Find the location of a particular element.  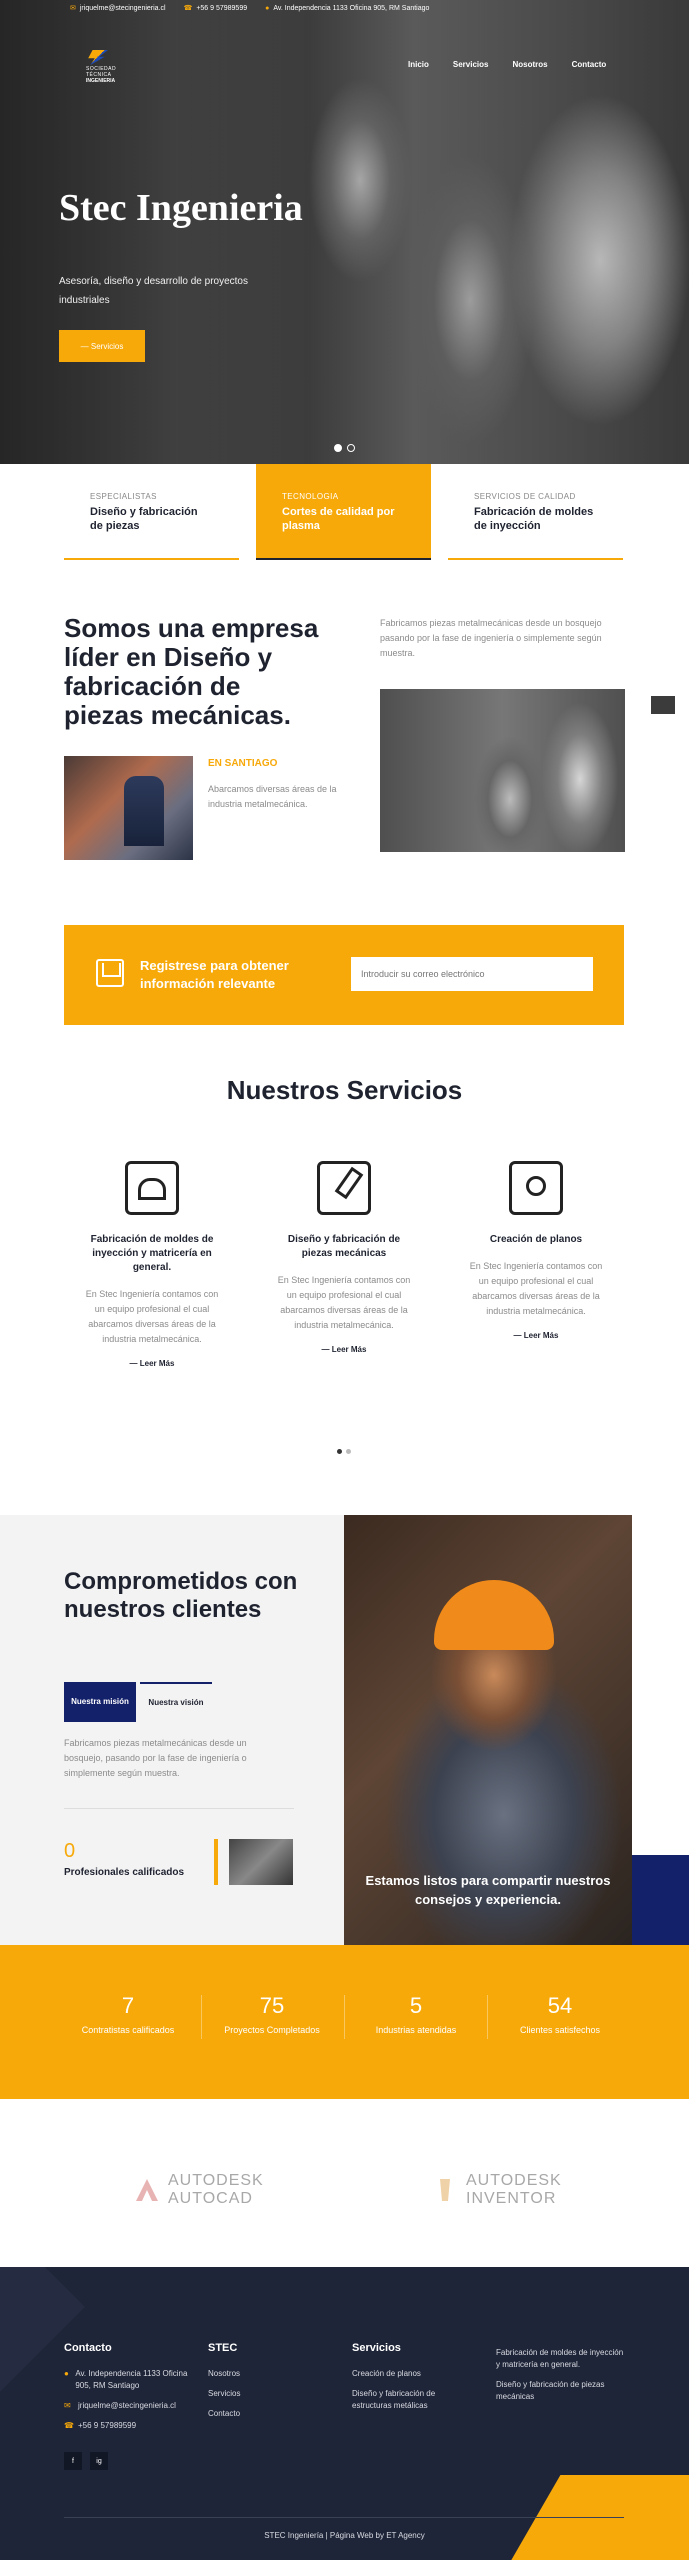

topbar-email: ✉ jriquelme@stecingenieria.cl is located at coordinates (118, 8).